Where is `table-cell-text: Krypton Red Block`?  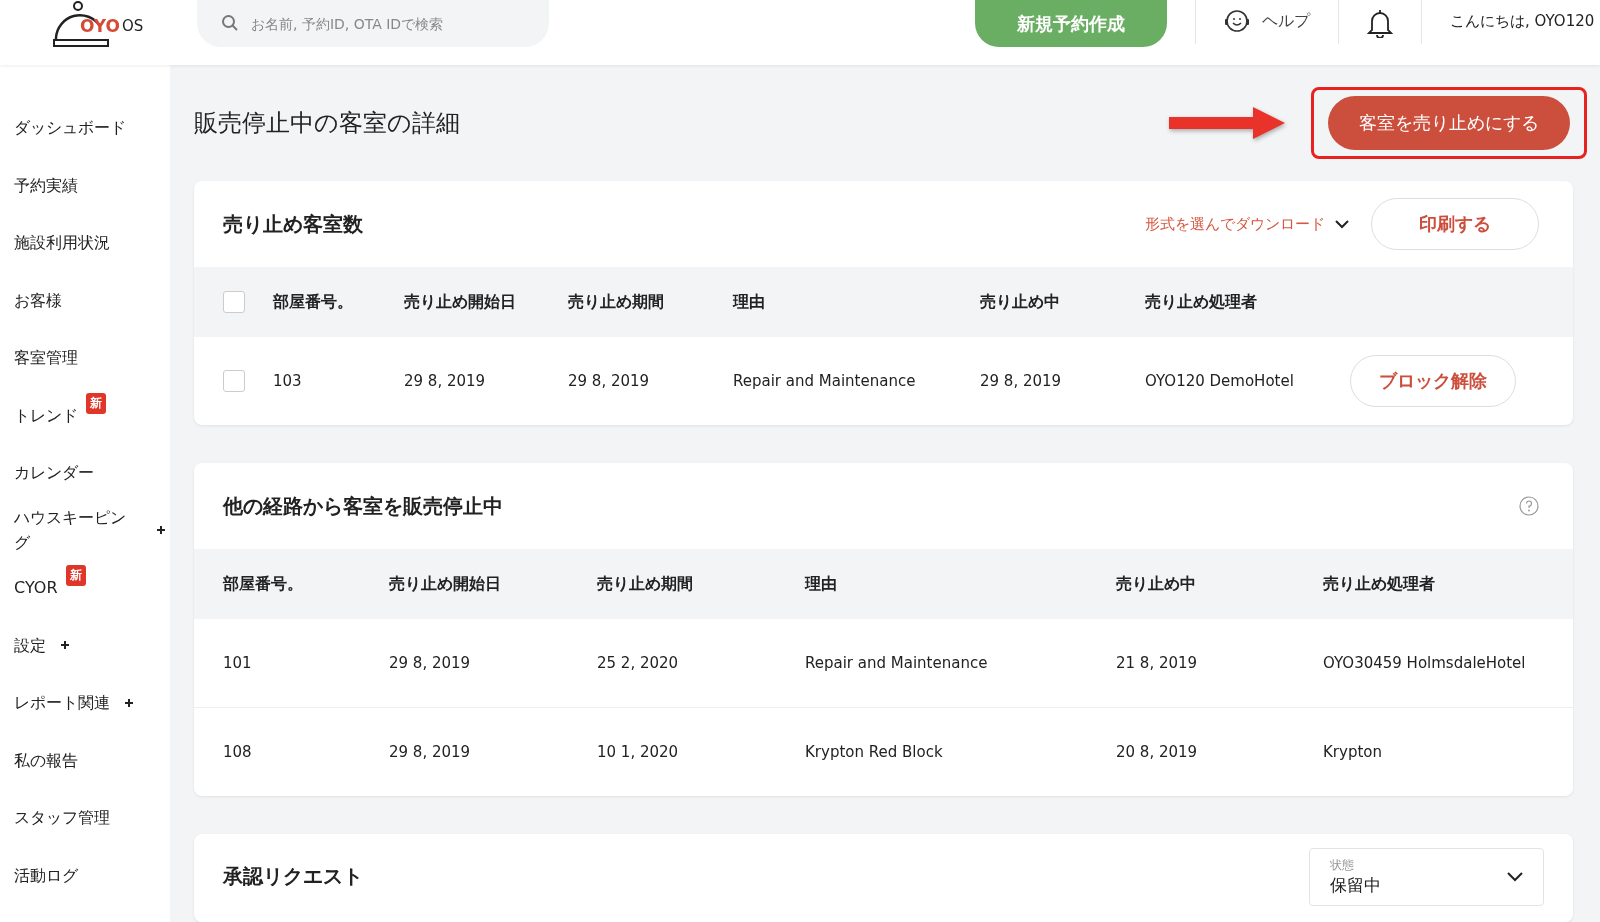 table-cell-text: Krypton Red Block is located at coordinates (874, 752).